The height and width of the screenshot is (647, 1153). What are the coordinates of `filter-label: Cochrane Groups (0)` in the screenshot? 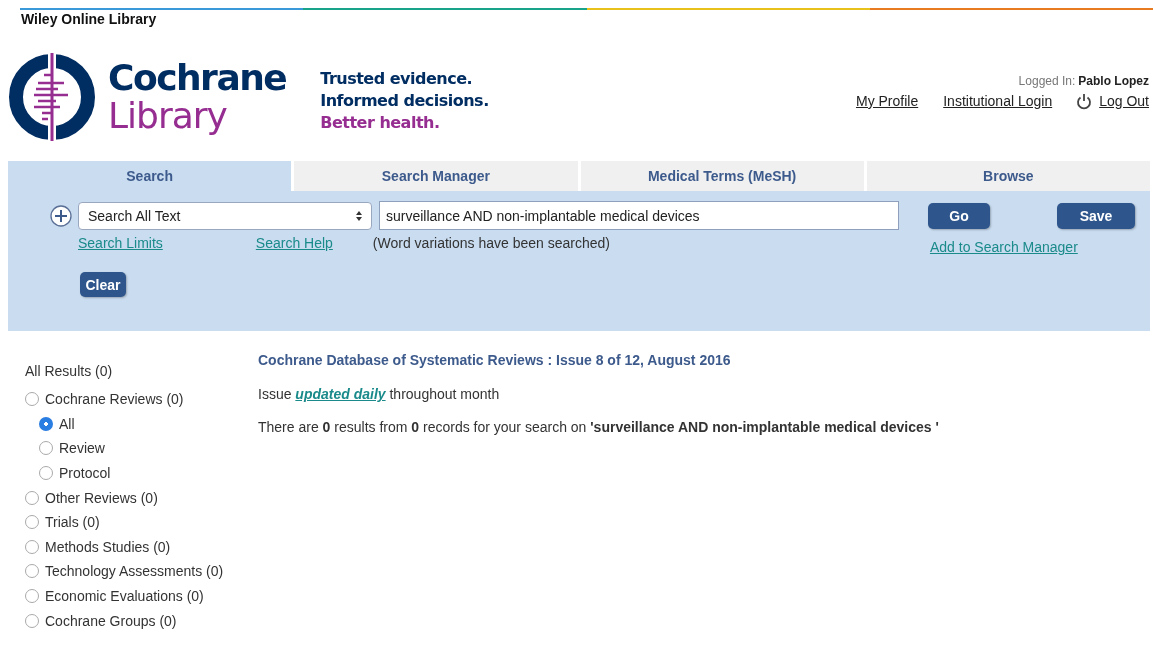 It's located at (111, 620).